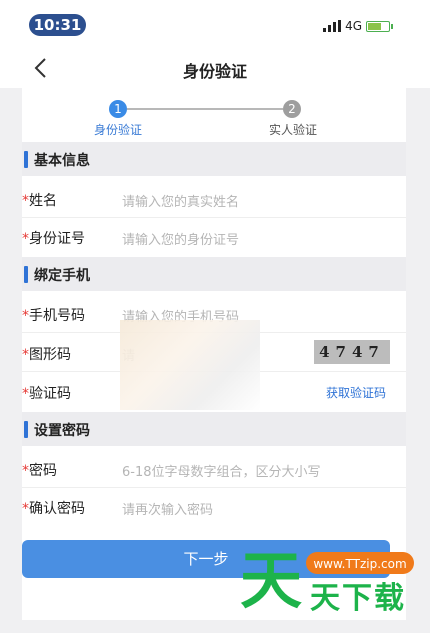  I want to click on id-number-label: *身份证号, so click(53, 238).